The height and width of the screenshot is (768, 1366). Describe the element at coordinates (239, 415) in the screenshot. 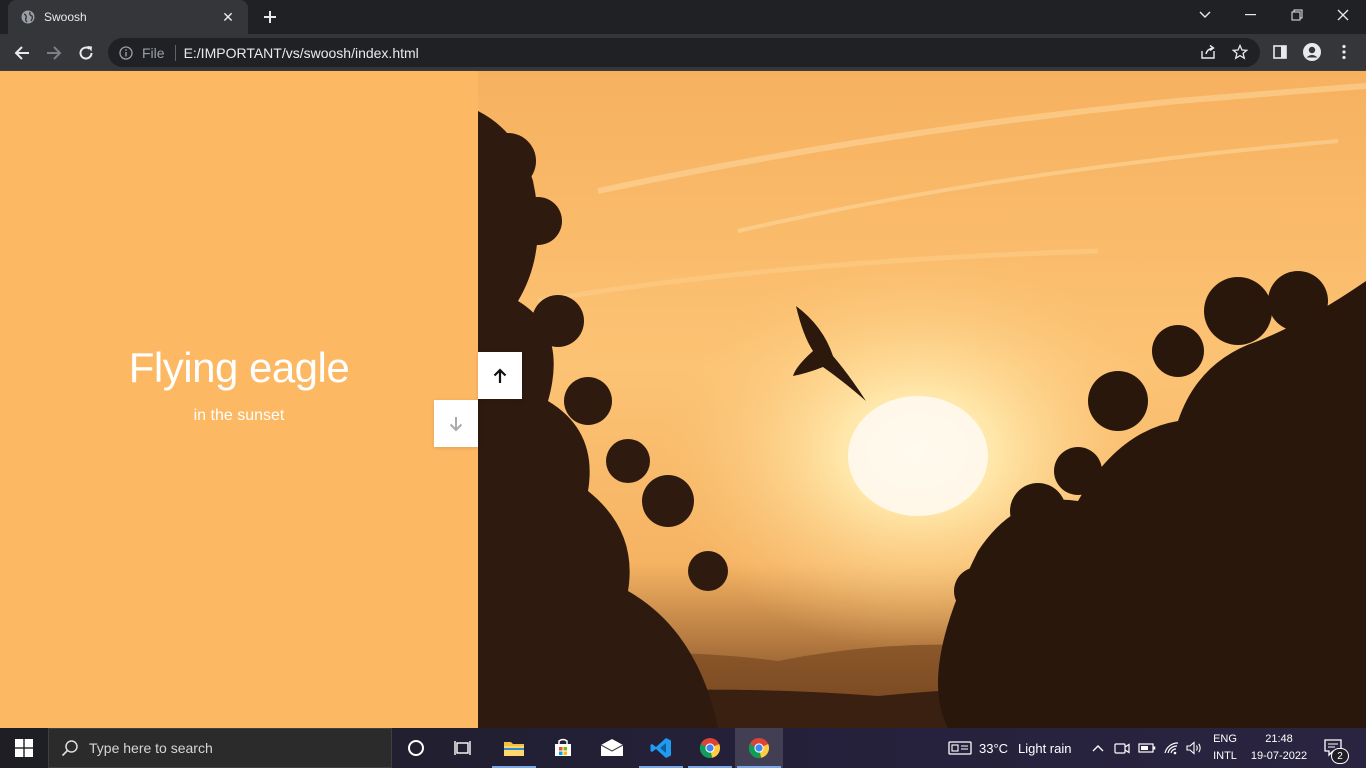

I see `slide-subtitle: in the sunset` at that location.